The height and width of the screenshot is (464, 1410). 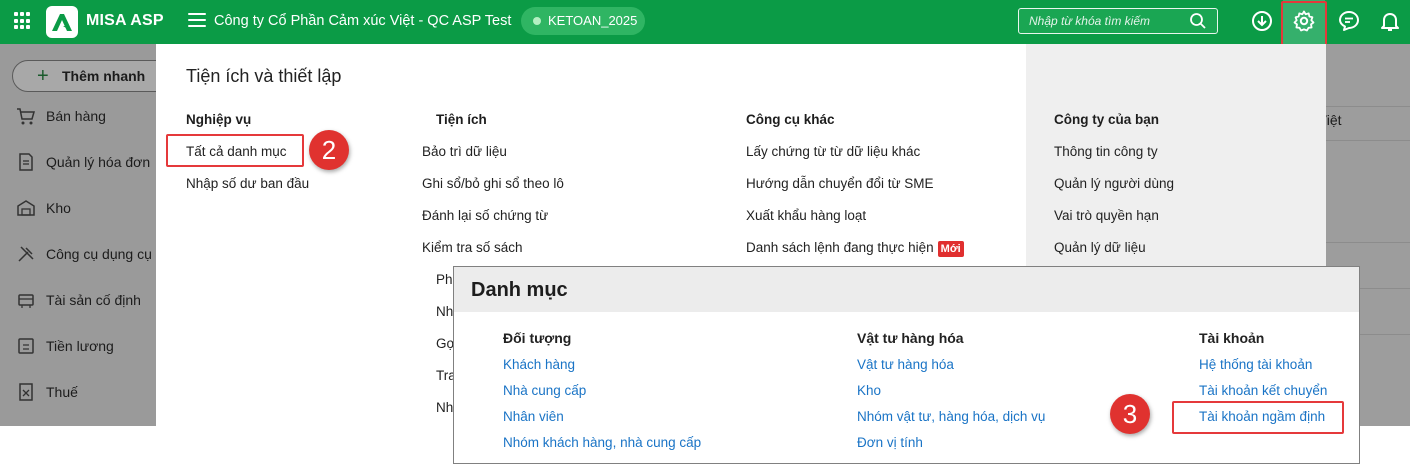 I want to click on tool-item: Hướng dẫn chuyển đổi từ SME, so click(x=840, y=183).